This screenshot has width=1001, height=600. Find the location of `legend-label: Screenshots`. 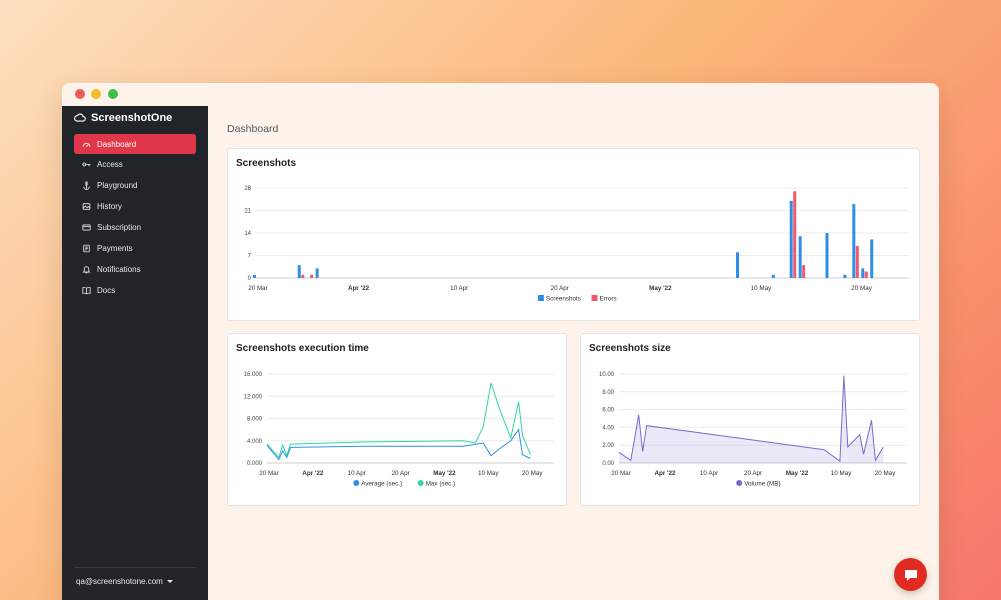

legend-label: Screenshots is located at coordinates (563, 299).